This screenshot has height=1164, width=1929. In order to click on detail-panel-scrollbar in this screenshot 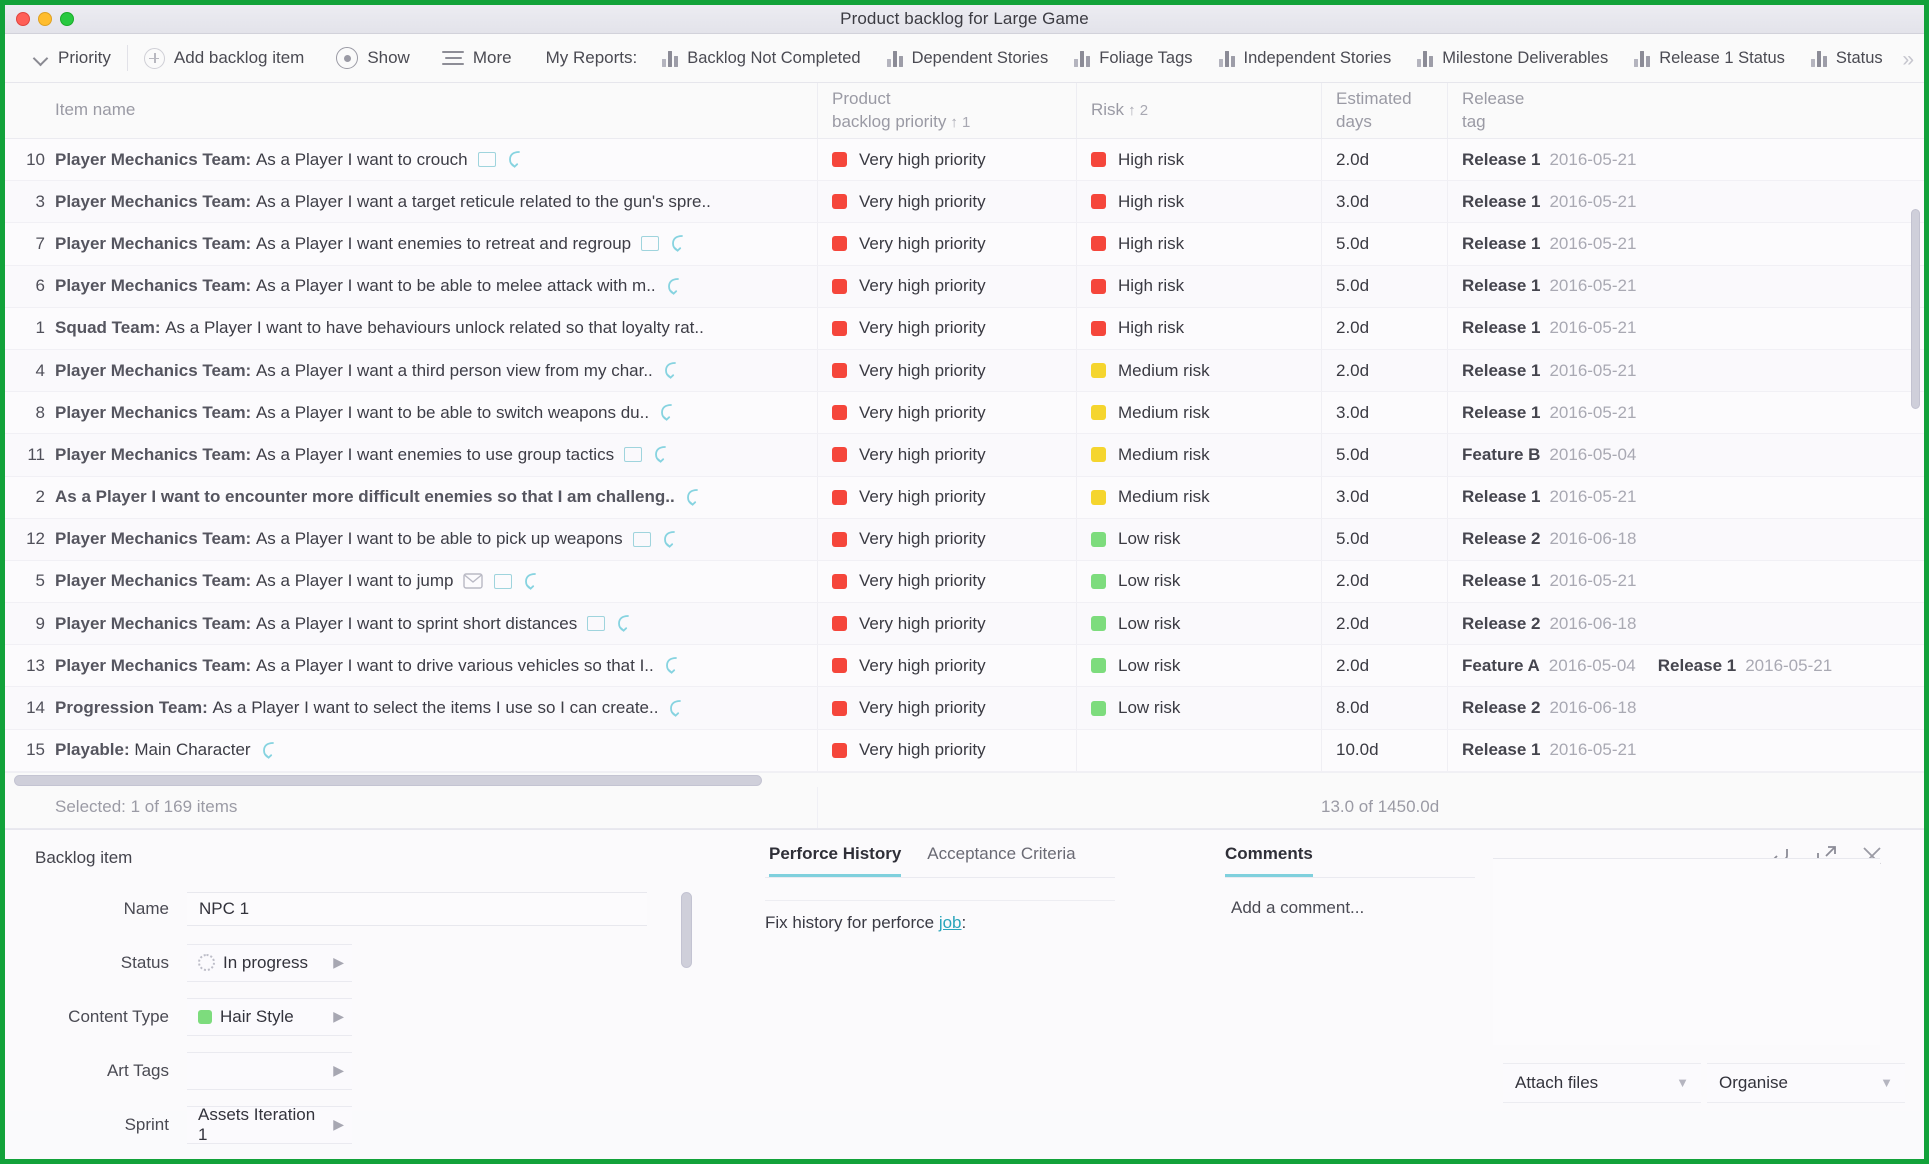, I will do `click(686, 929)`.